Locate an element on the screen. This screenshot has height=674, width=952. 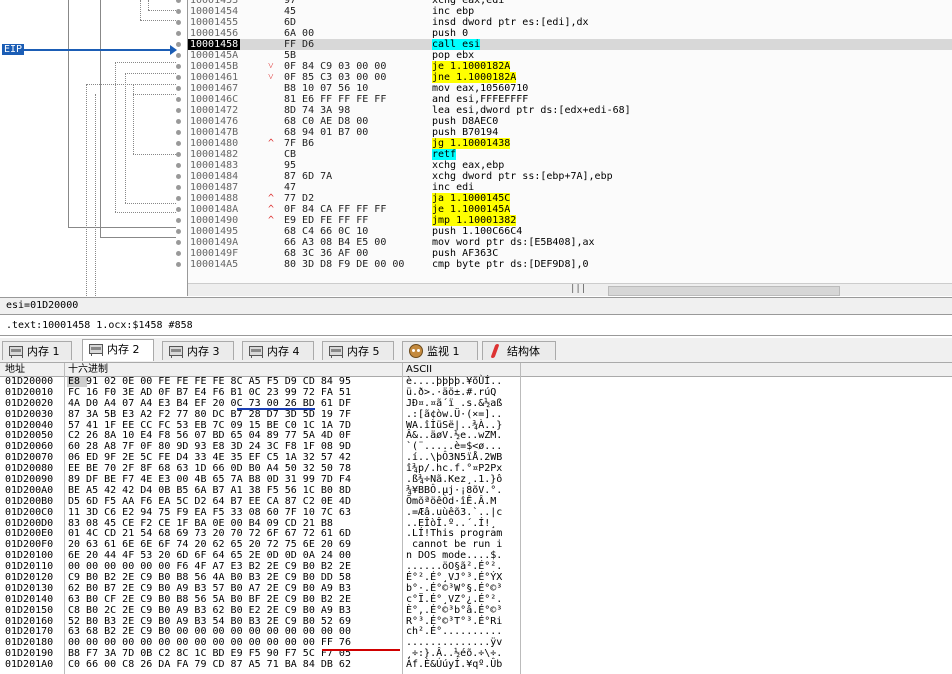
disasm-row: 10001454 45 inc ebp is located at coordinates (570, 11).